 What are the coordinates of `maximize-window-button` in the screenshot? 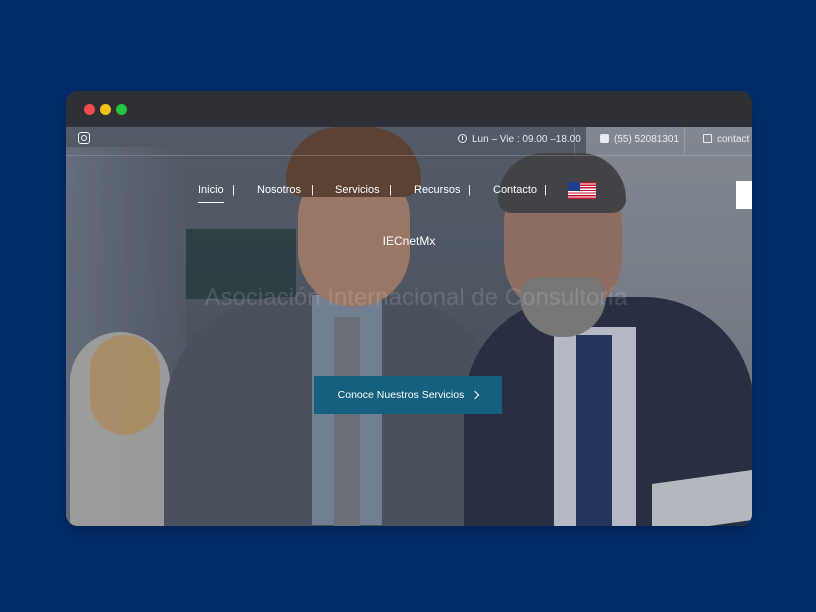 It's located at (121, 109).